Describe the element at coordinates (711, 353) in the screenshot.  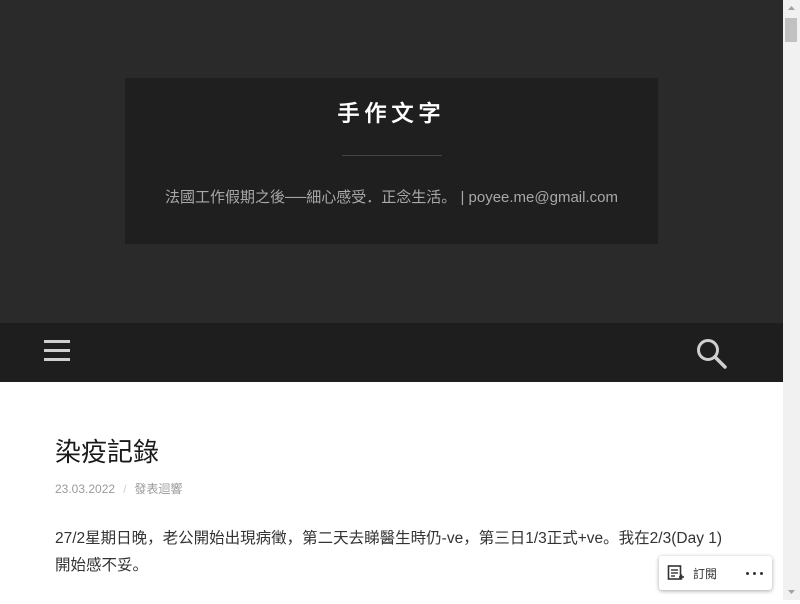
I see `search-icon` at that location.